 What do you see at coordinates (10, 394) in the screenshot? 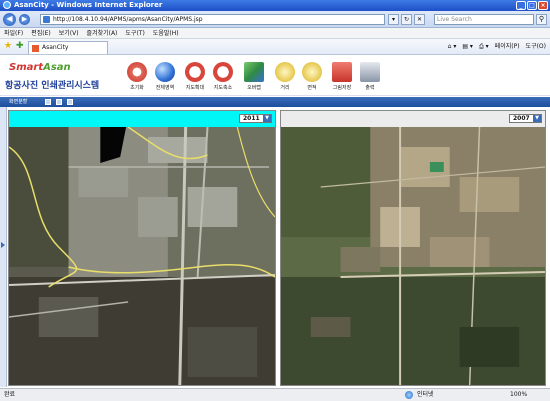
I see `status-text: 완료` at bounding box center [10, 394].